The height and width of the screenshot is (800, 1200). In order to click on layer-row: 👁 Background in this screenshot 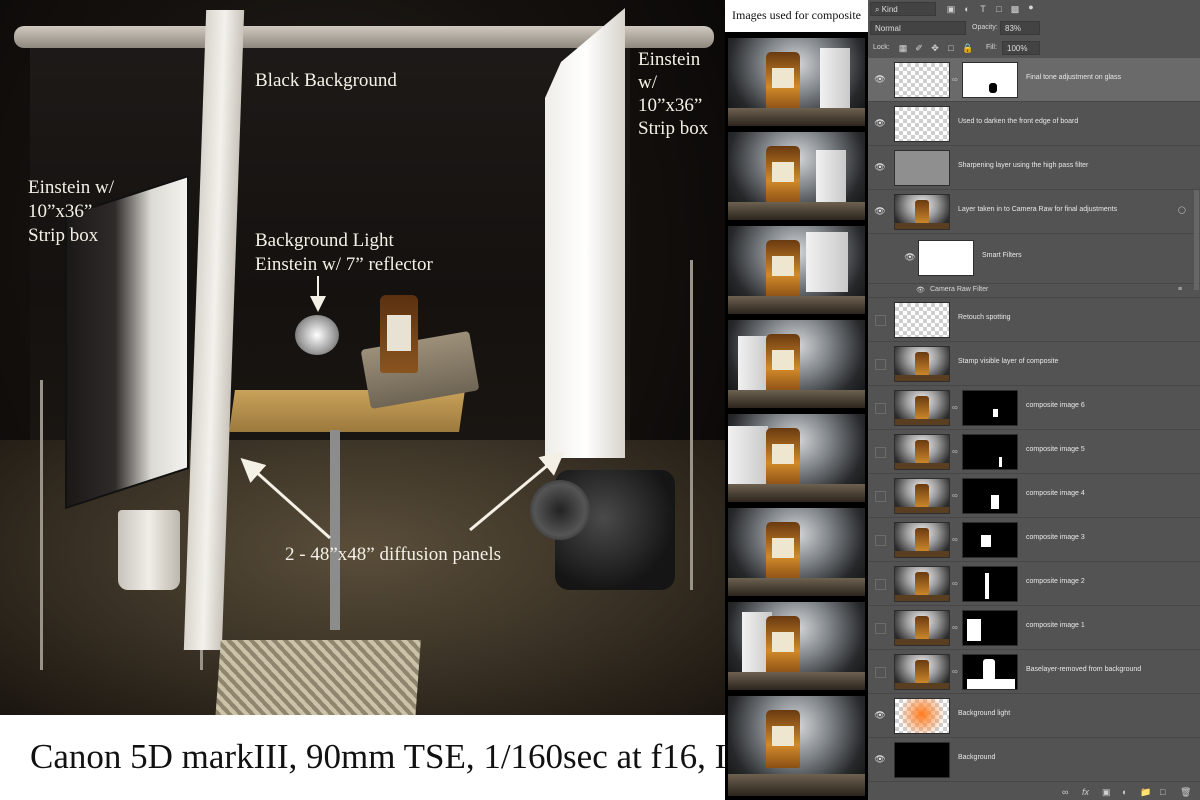, I will do `click(1034, 760)`.